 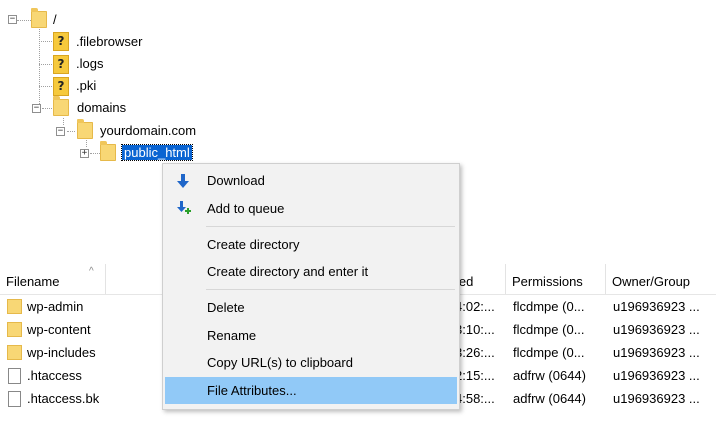 I want to click on collapse-yourdomain-toggle: −, so click(x=60, y=131).